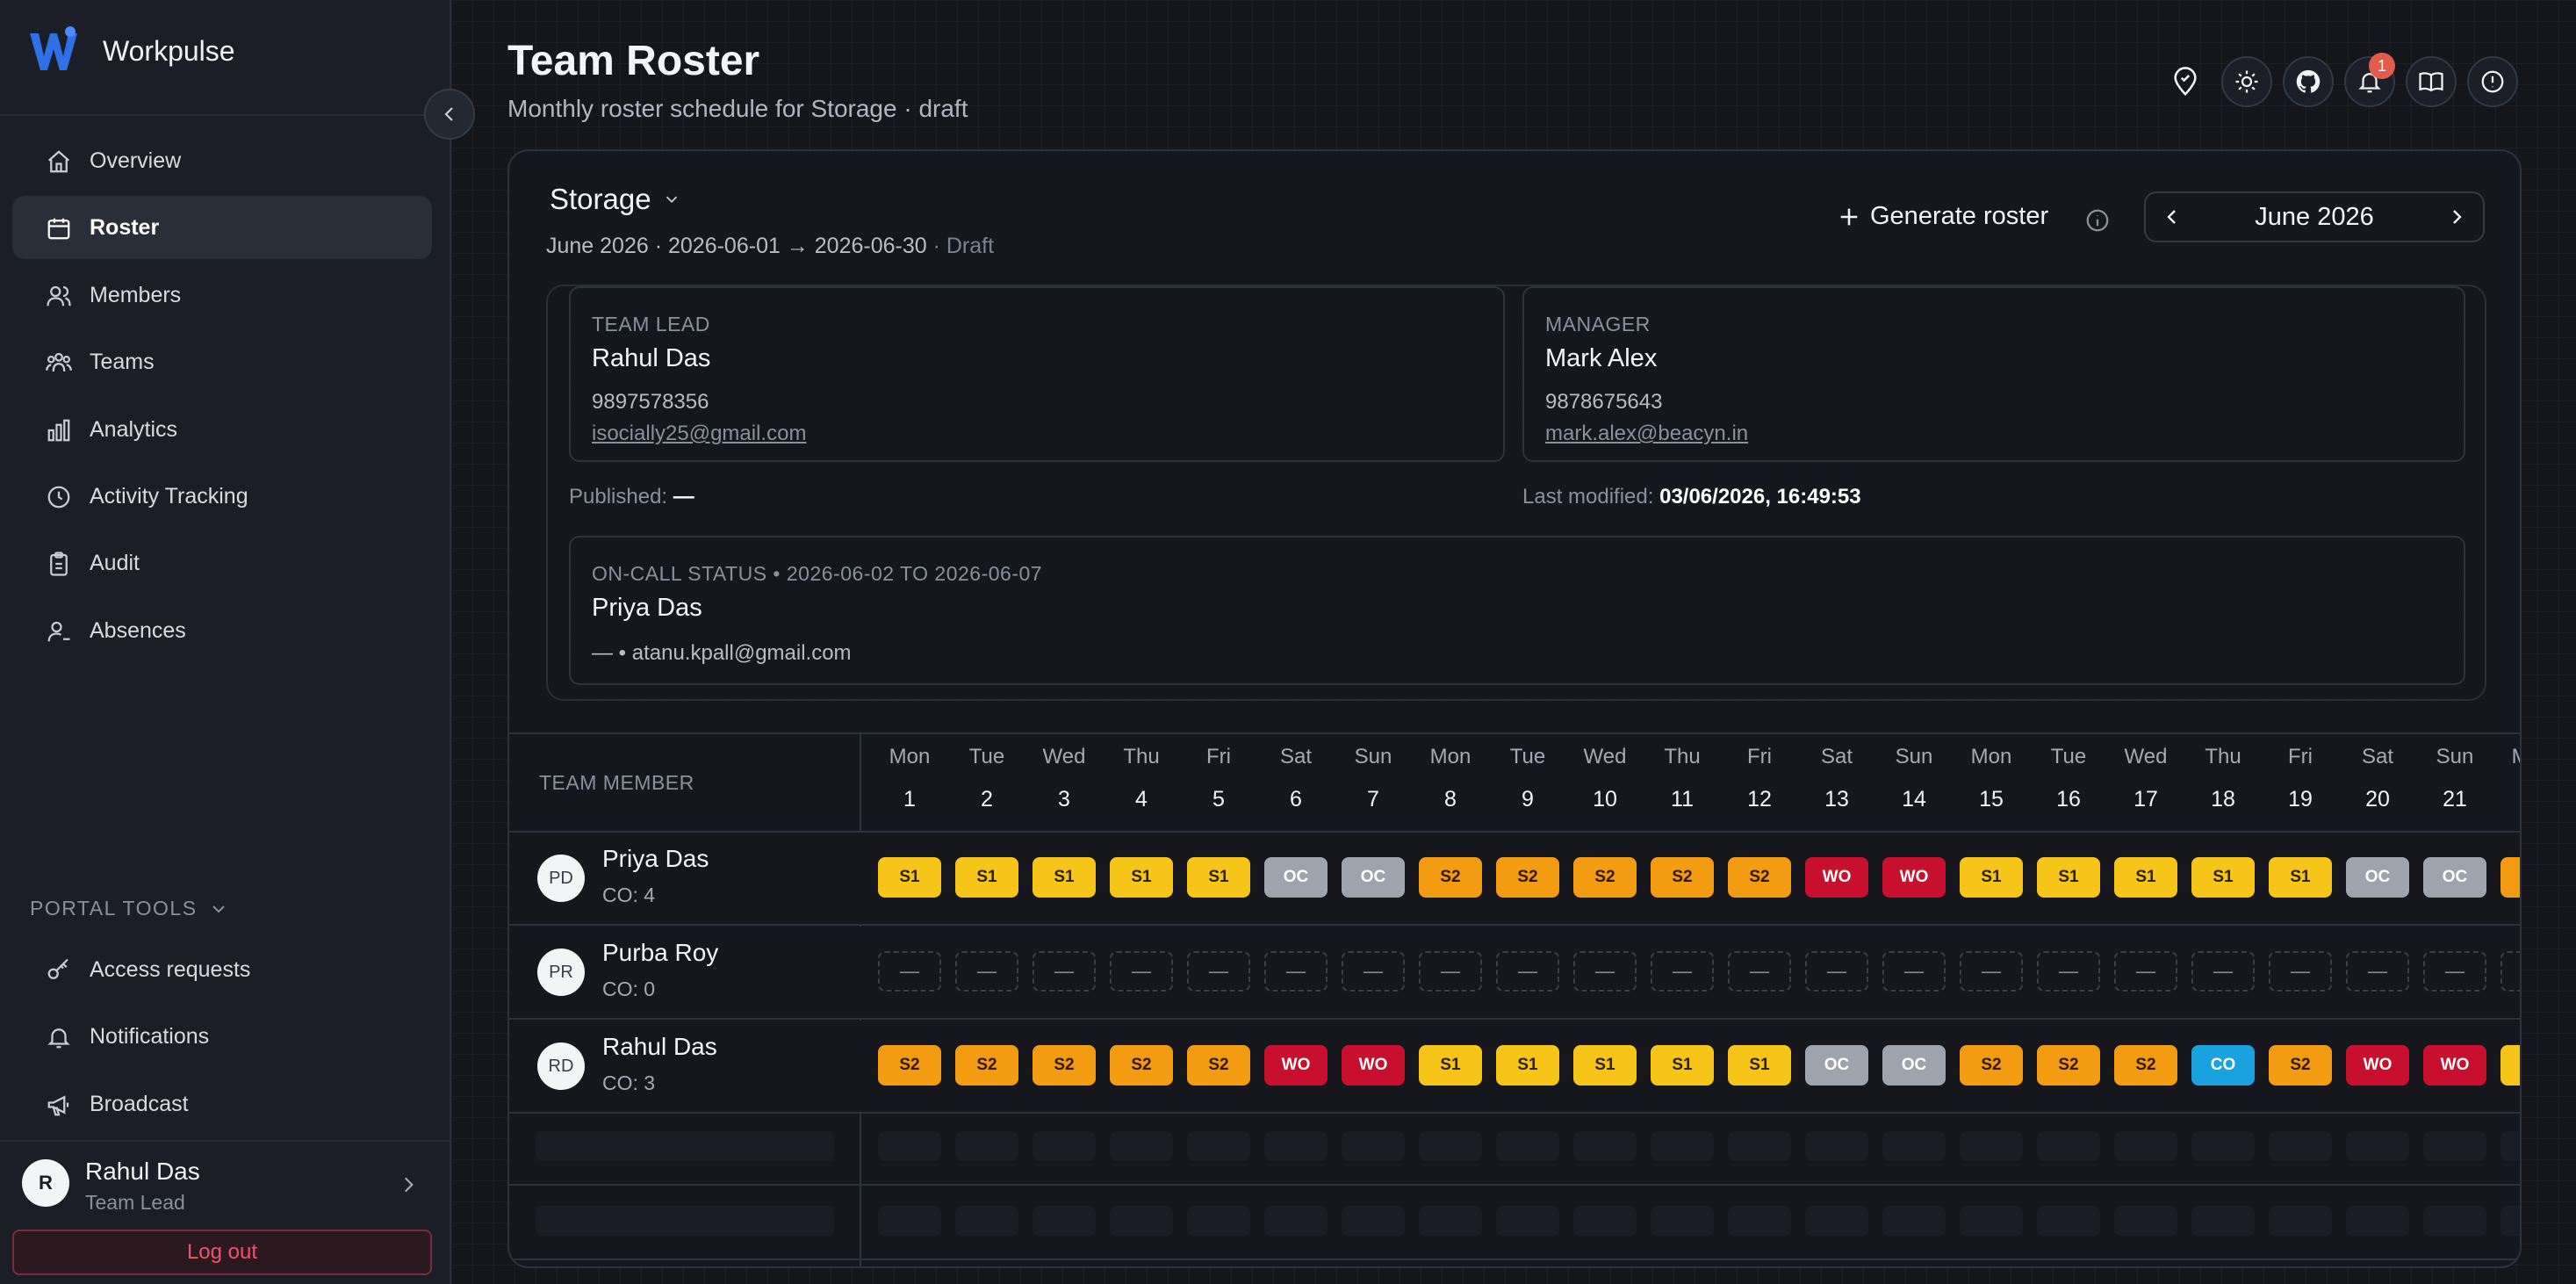 The image size is (2576, 1284). Describe the element at coordinates (222, 563) in the screenshot. I see `sidebar-item-audit: Audit` at that location.